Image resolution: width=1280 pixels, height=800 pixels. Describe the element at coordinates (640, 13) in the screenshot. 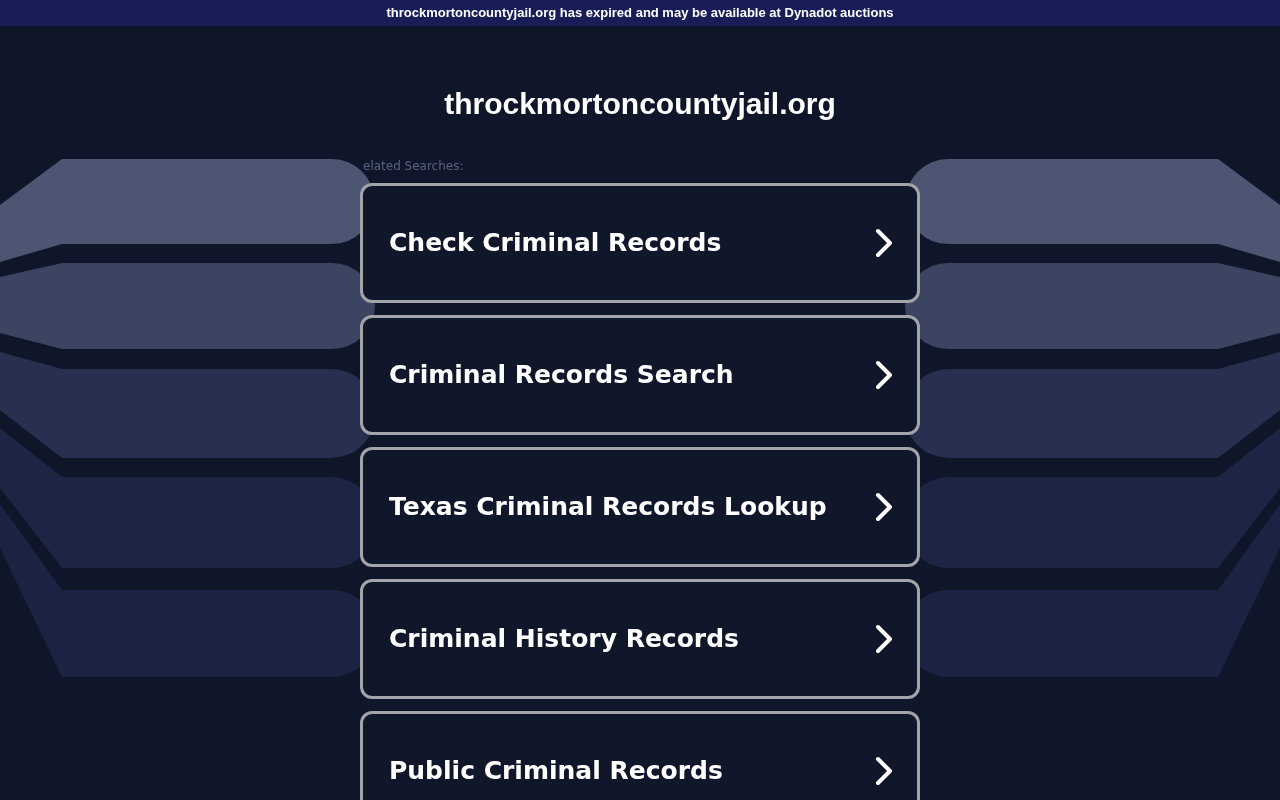

I see `expiry-banner: throckmortoncountyjail.org has expired and may be available at Dynadot auctions` at that location.